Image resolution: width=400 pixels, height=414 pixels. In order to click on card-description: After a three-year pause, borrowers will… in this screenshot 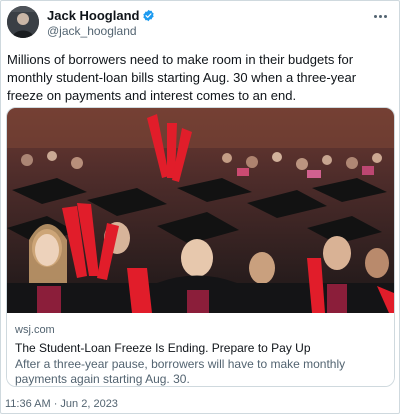, I will do `click(180, 371)`.